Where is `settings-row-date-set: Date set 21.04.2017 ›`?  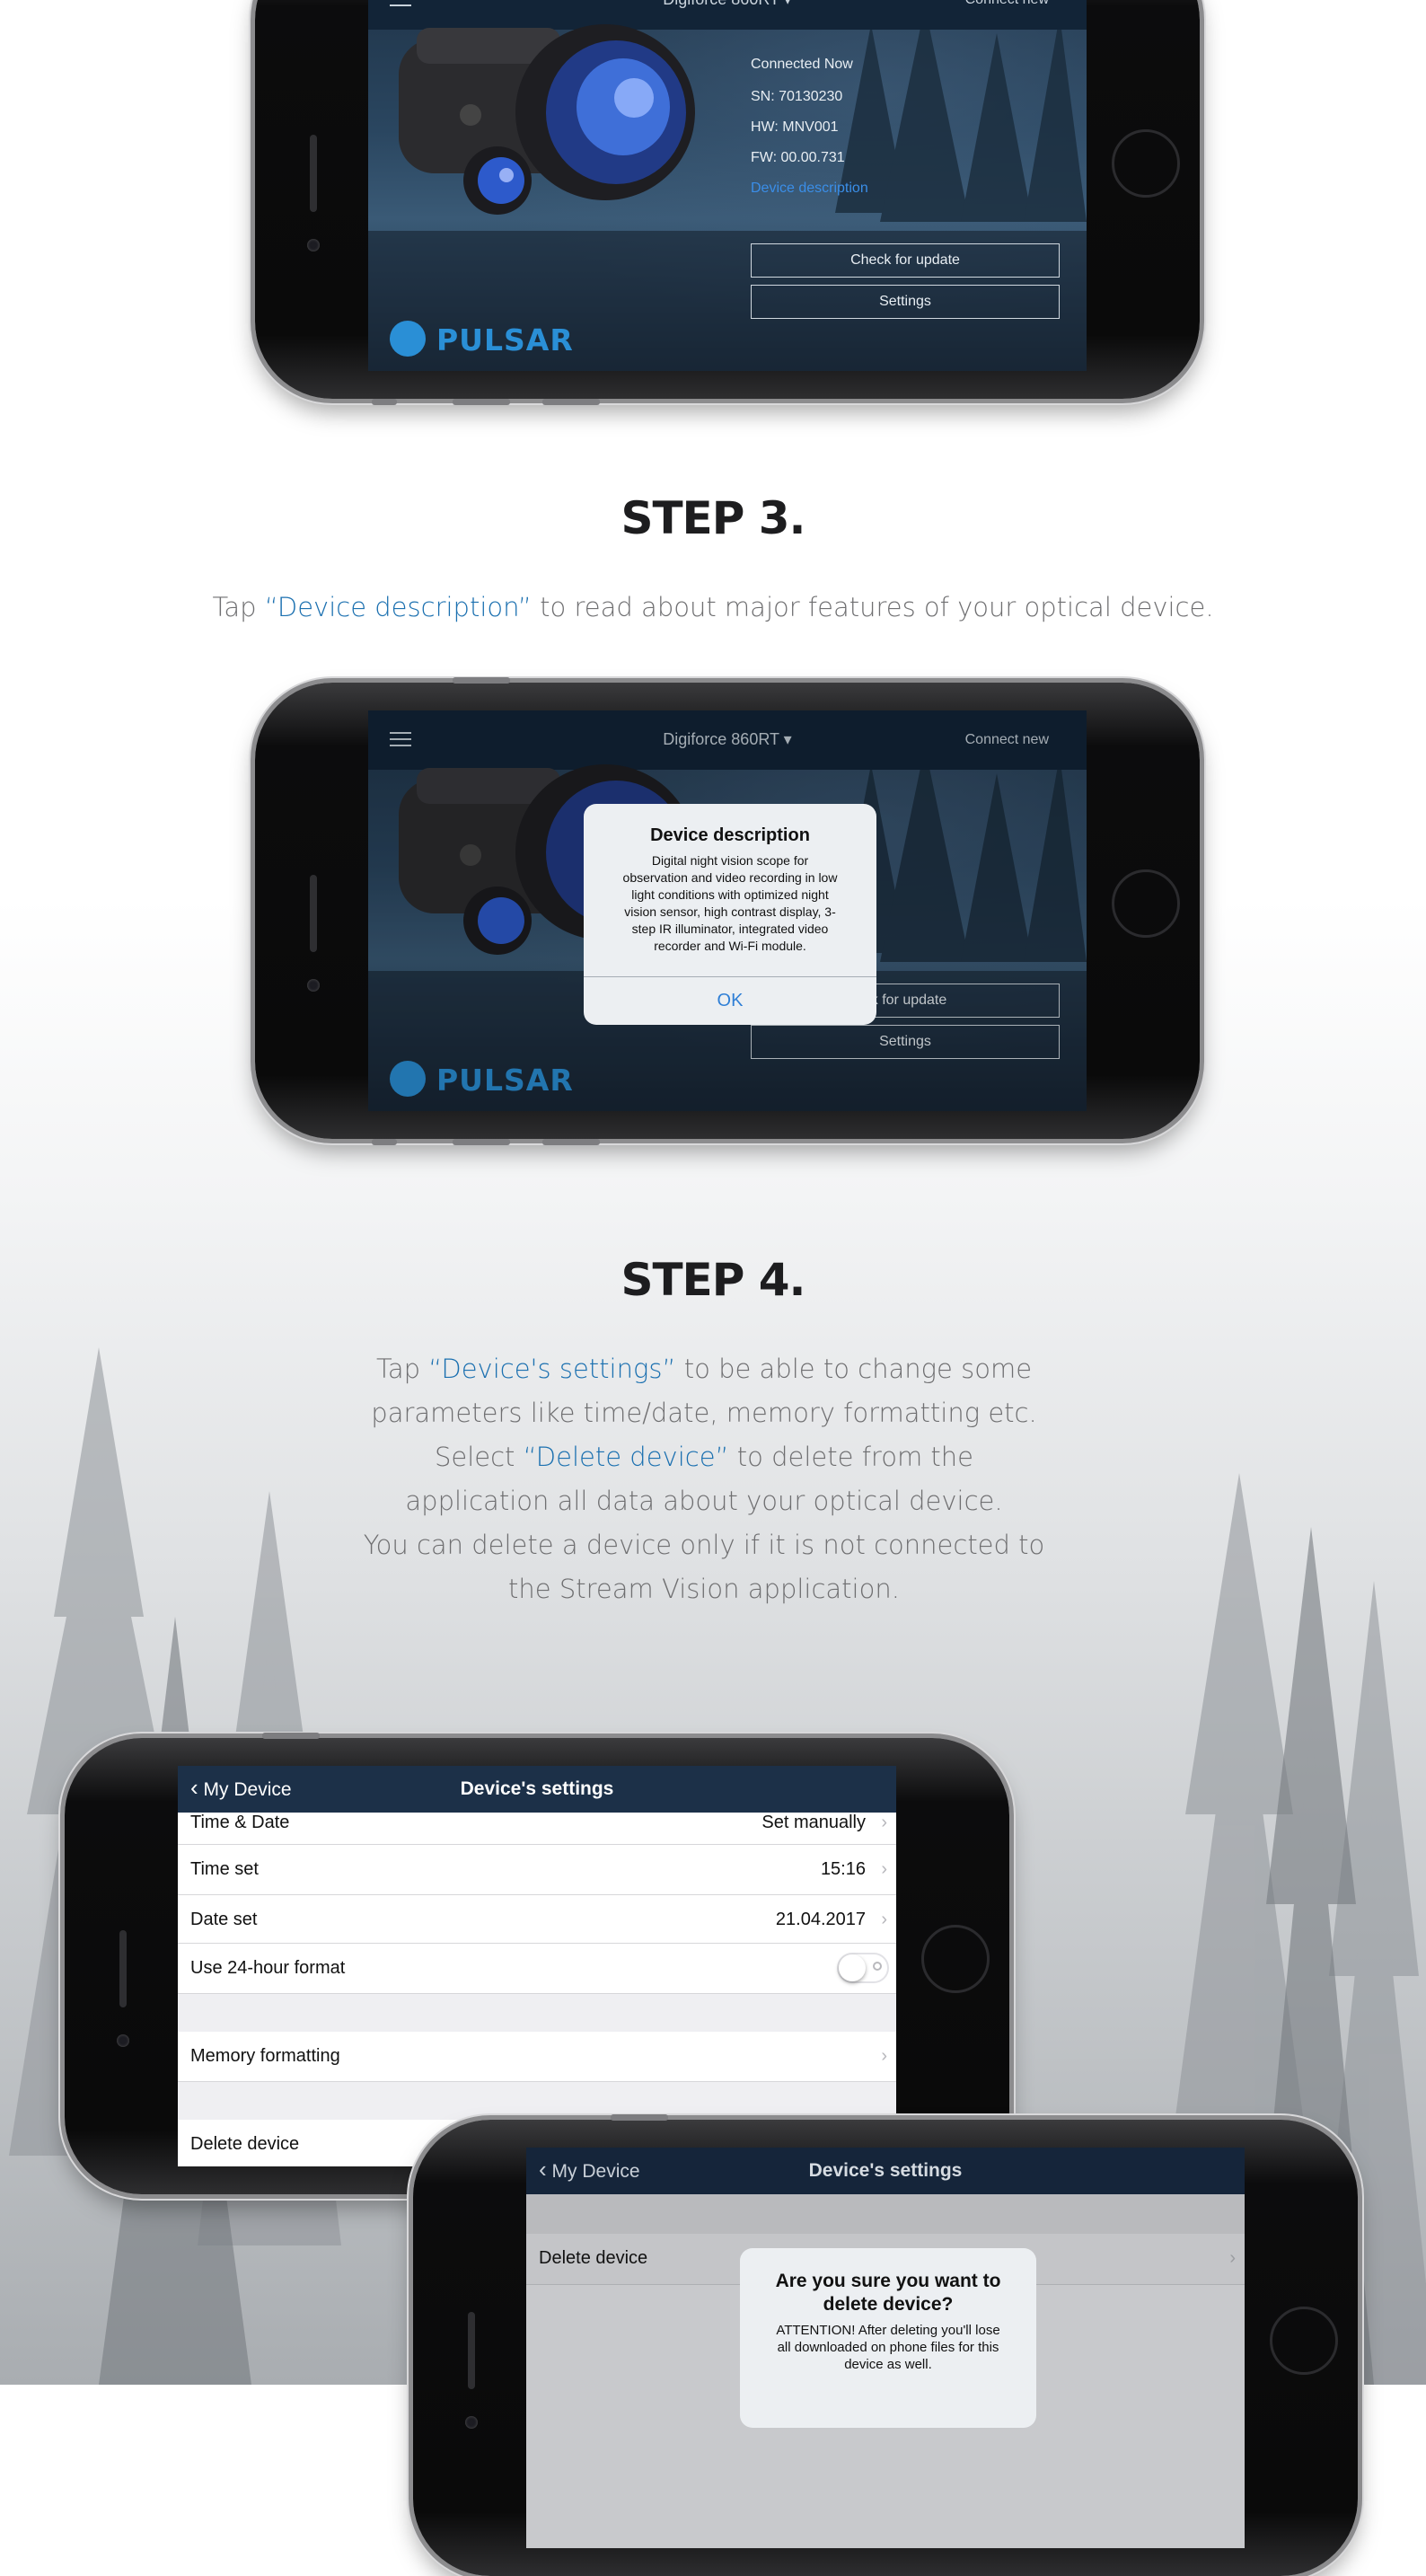
settings-row-date-set: Date set 21.04.2017 › is located at coordinates (537, 1919).